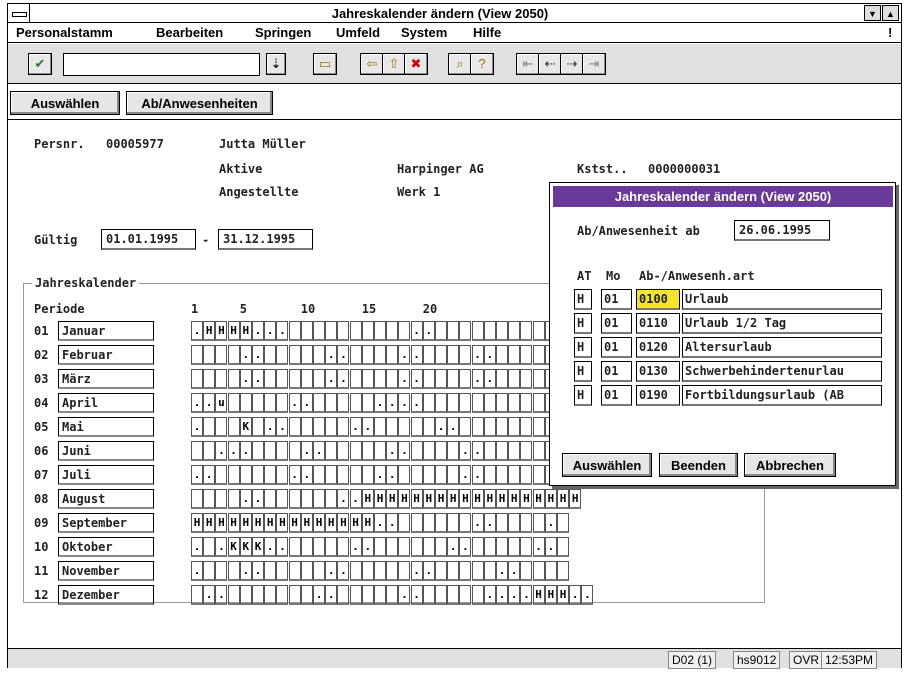  What do you see at coordinates (19, 13) in the screenshot?
I see `system-menu-icon` at bounding box center [19, 13].